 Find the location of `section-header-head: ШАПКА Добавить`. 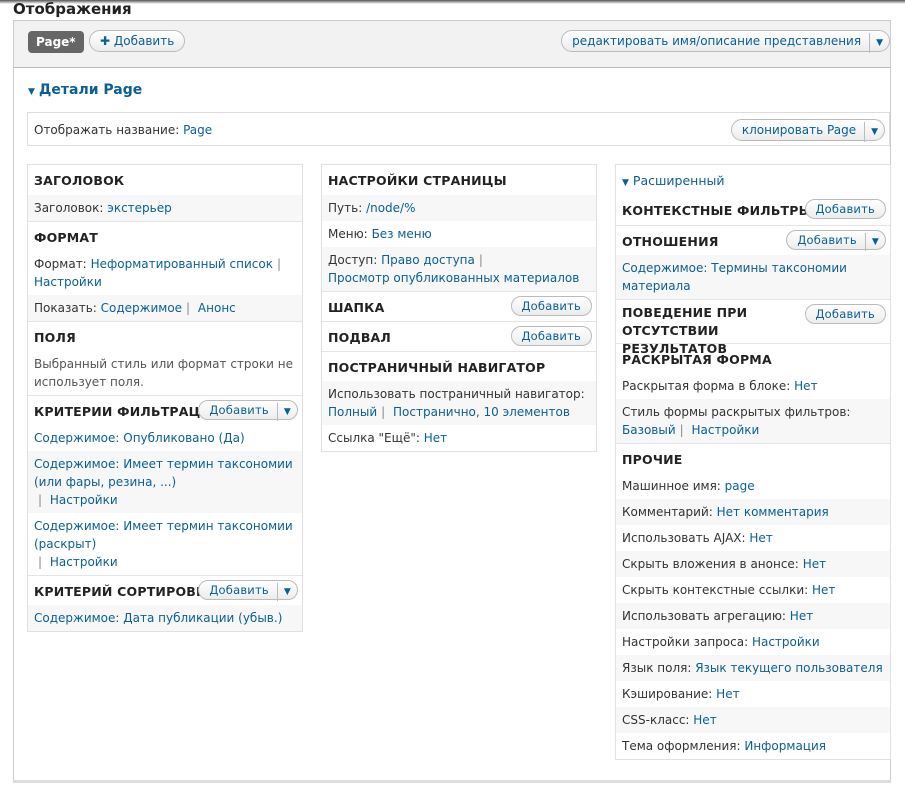

section-header-head: ШАПКА Добавить is located at coordinates (459, 306).